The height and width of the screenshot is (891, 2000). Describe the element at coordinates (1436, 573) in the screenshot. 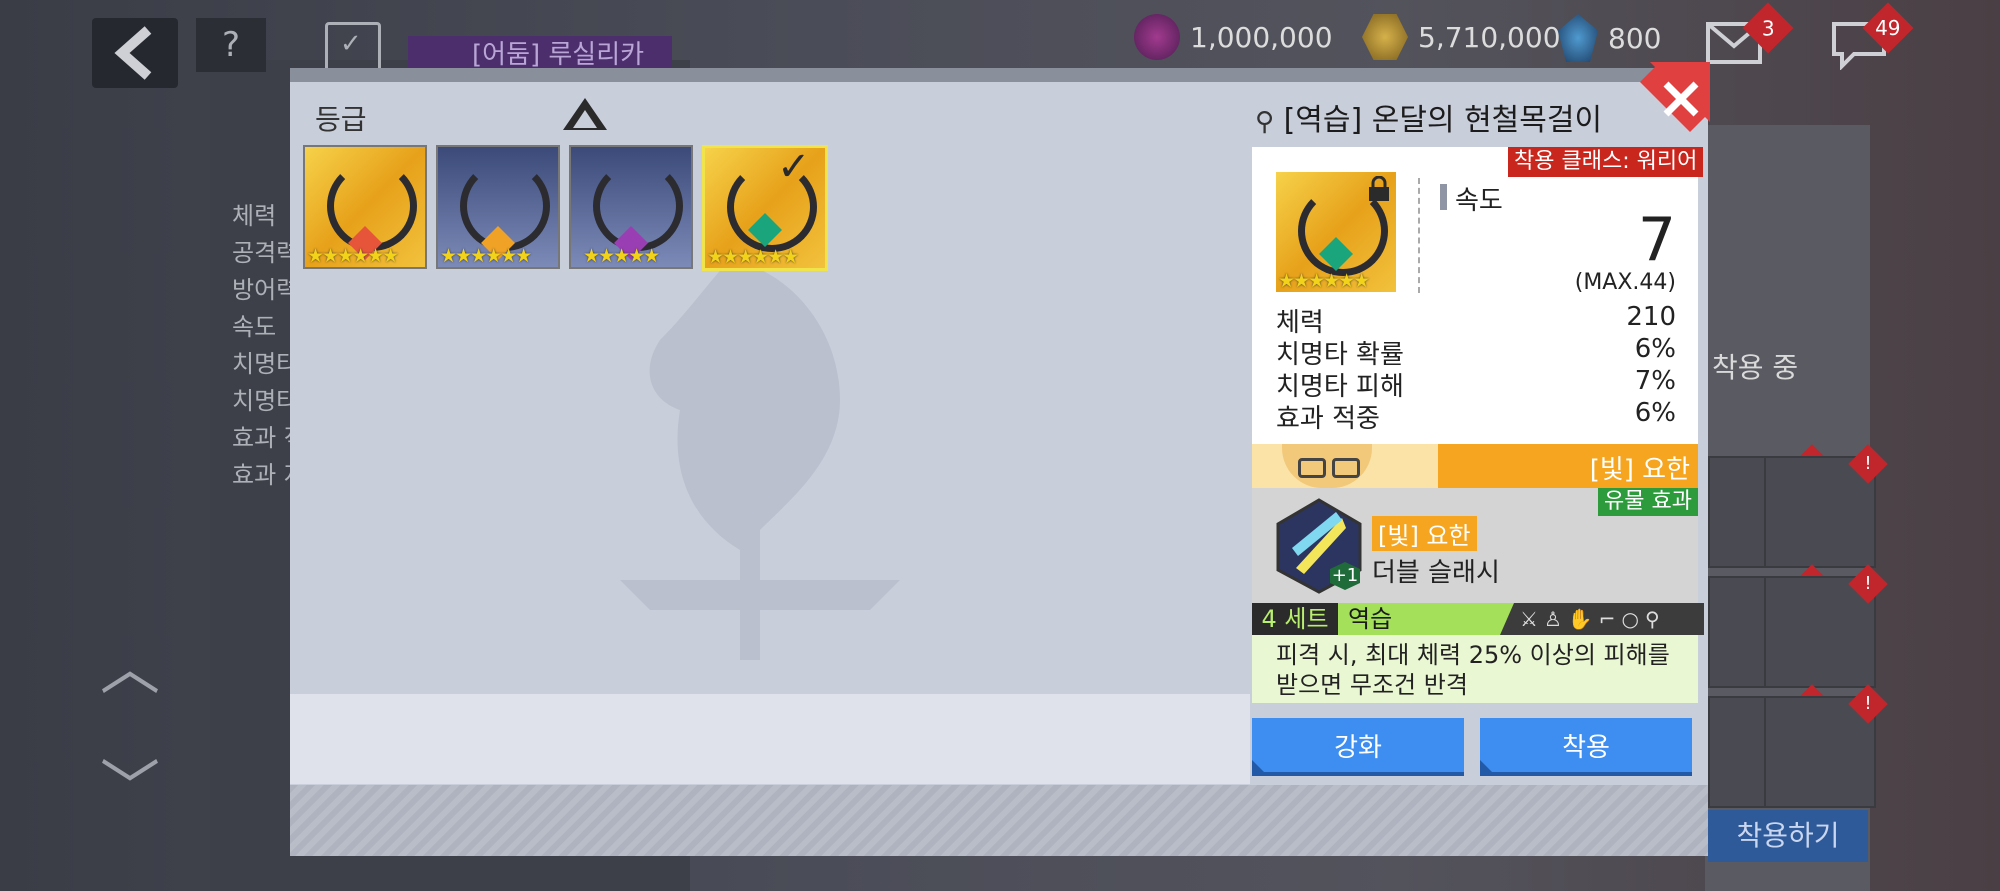

I see `skill-name: 더블 슬래시` at that location.